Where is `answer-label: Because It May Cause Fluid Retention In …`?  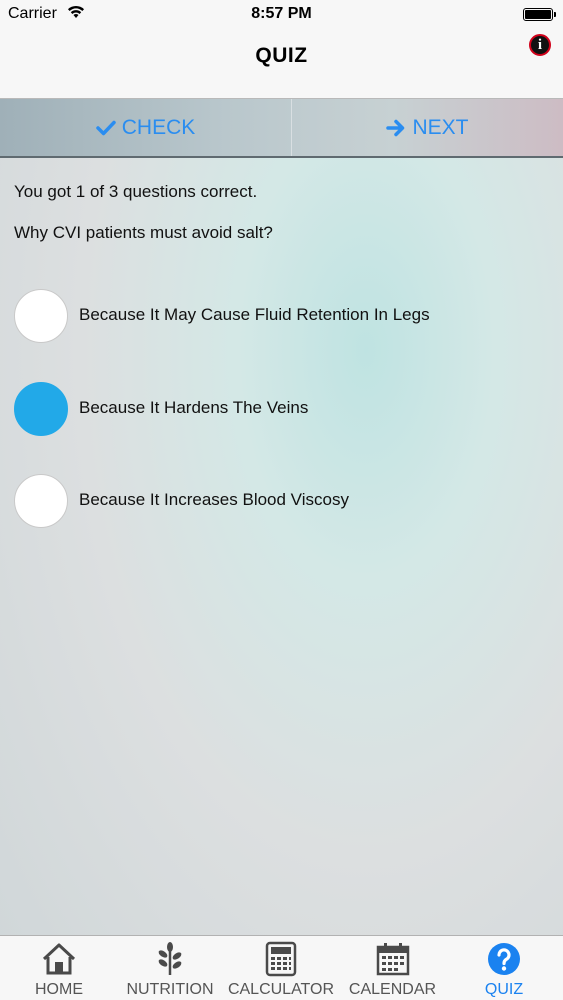 answer-label: Because It May Cause Fluid Retention In … is located at coordinates (254, 314).